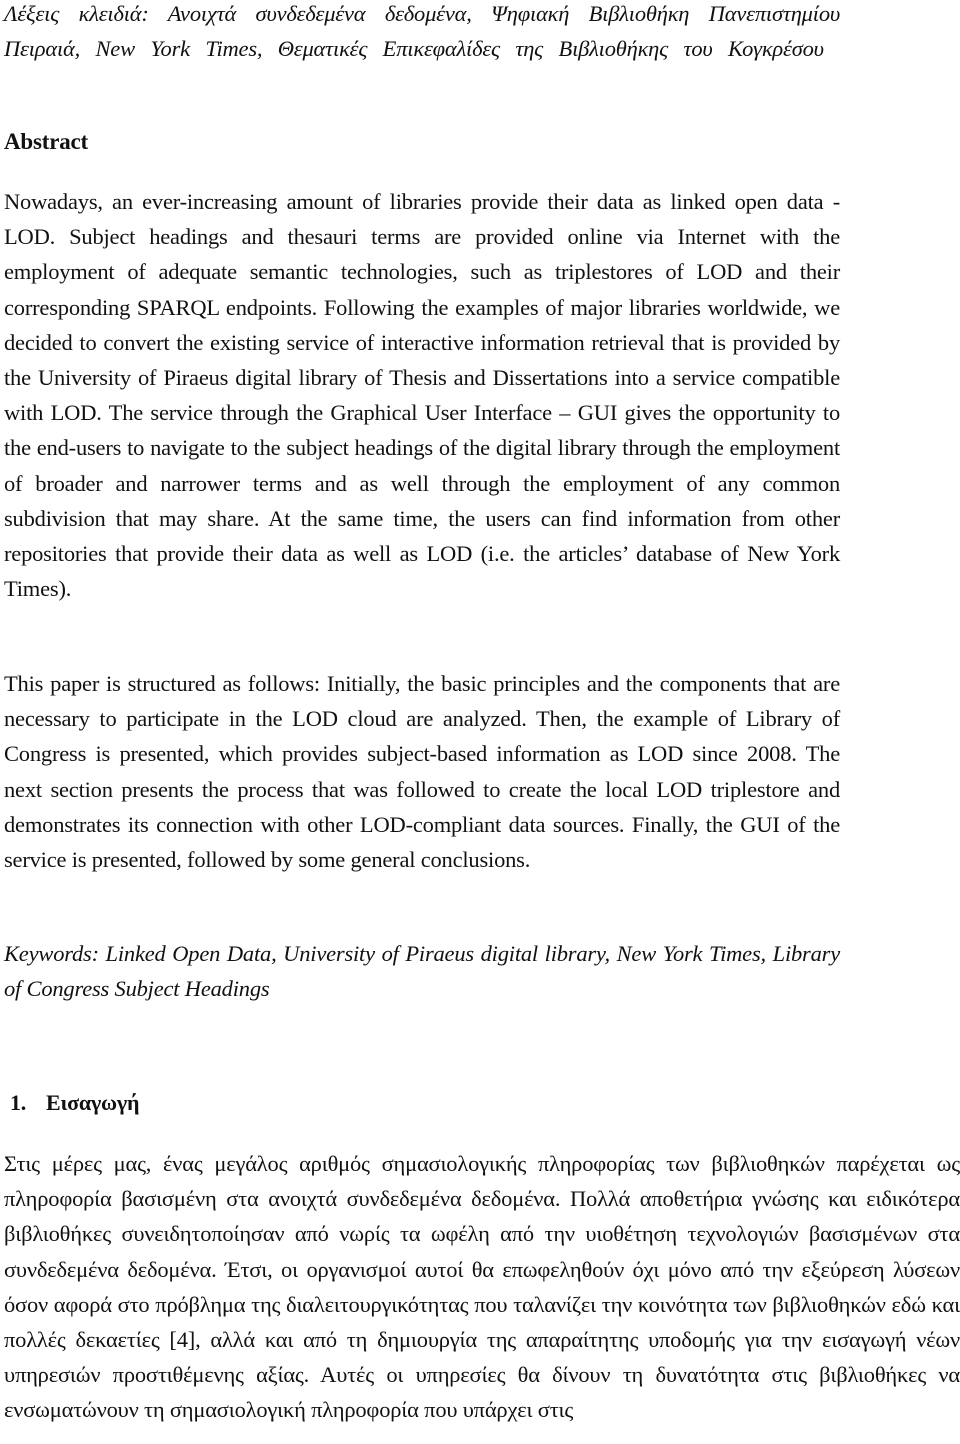 The width and height of the screenshot is (960, 1444). I want to click on section-title: Εισαγωγή, so click(93, 1102).